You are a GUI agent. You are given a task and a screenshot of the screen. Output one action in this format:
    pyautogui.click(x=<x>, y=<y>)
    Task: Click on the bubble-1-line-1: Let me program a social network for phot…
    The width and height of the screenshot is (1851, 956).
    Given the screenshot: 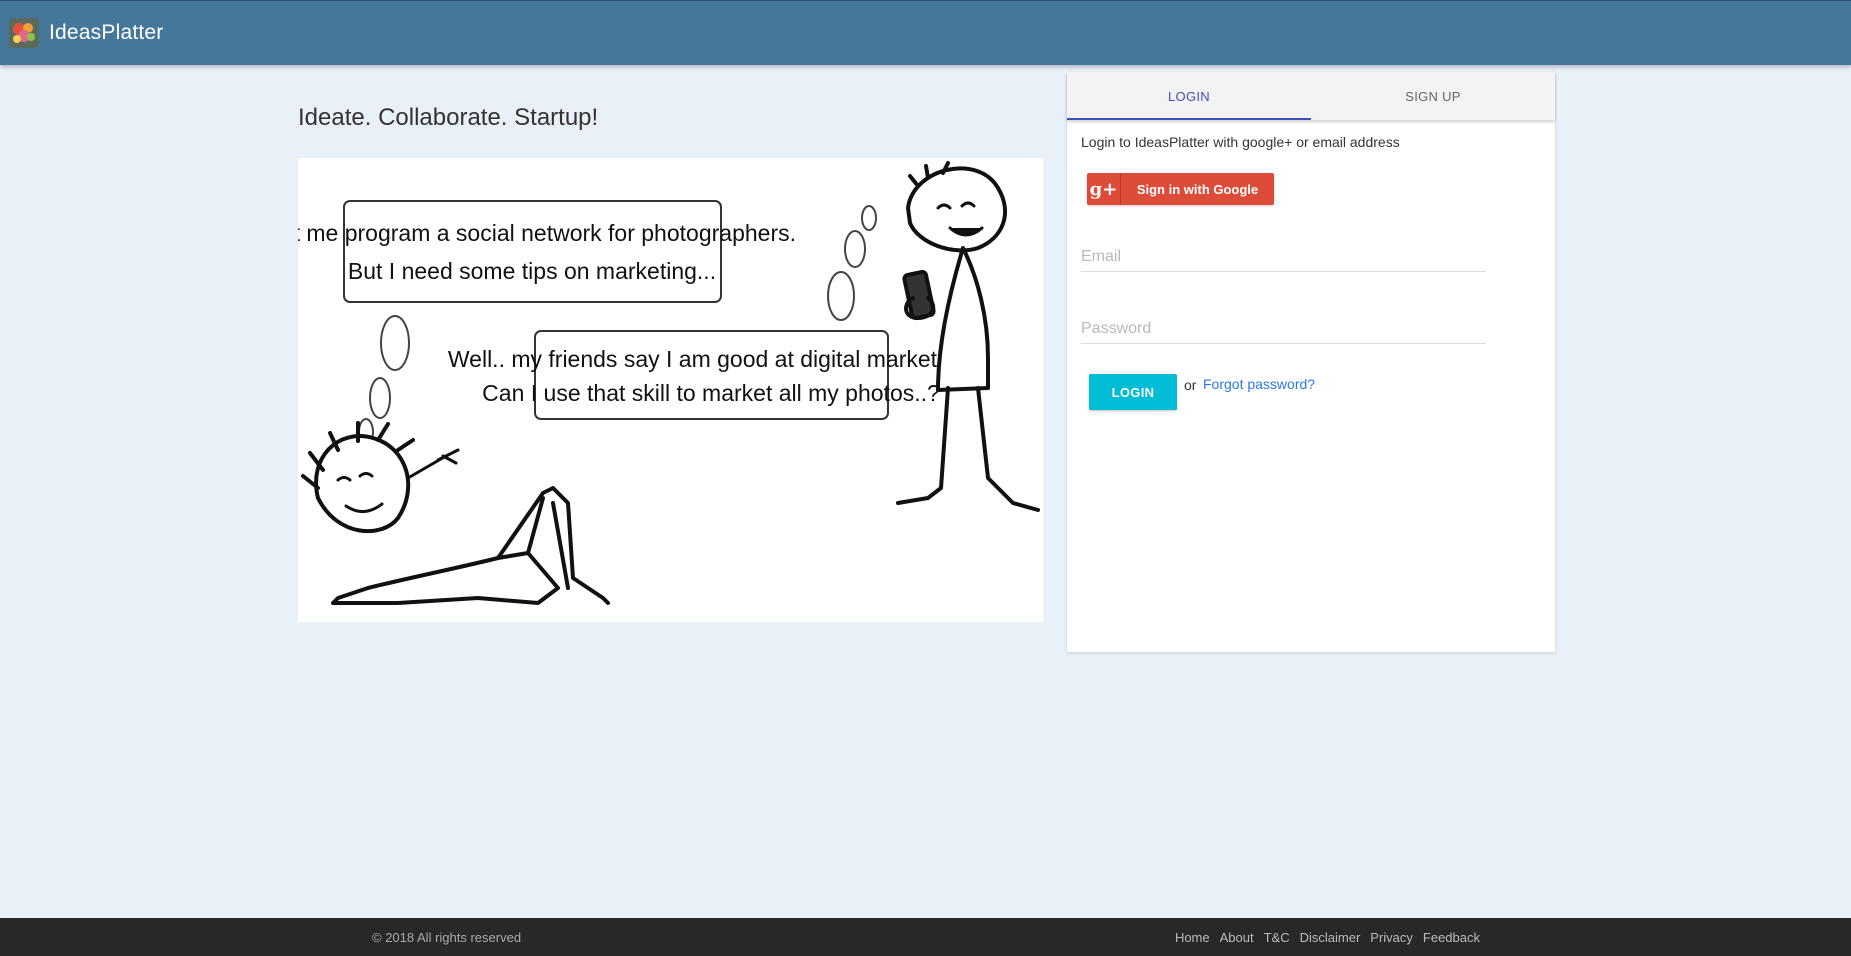 What is the action you would take?
    pyautogui.click(x=547, y=233)
    